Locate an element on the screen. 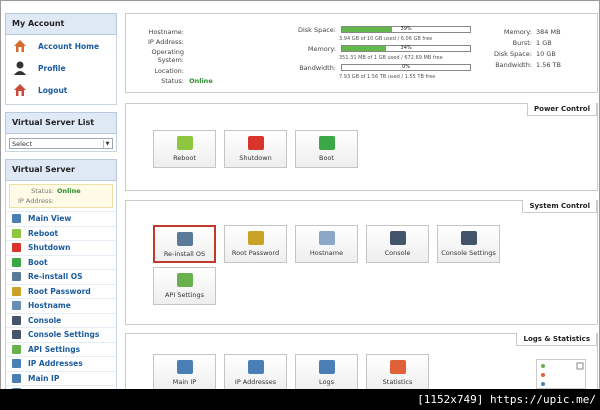  logs-tile-logs: Logs is located at coordinates (326, 371).